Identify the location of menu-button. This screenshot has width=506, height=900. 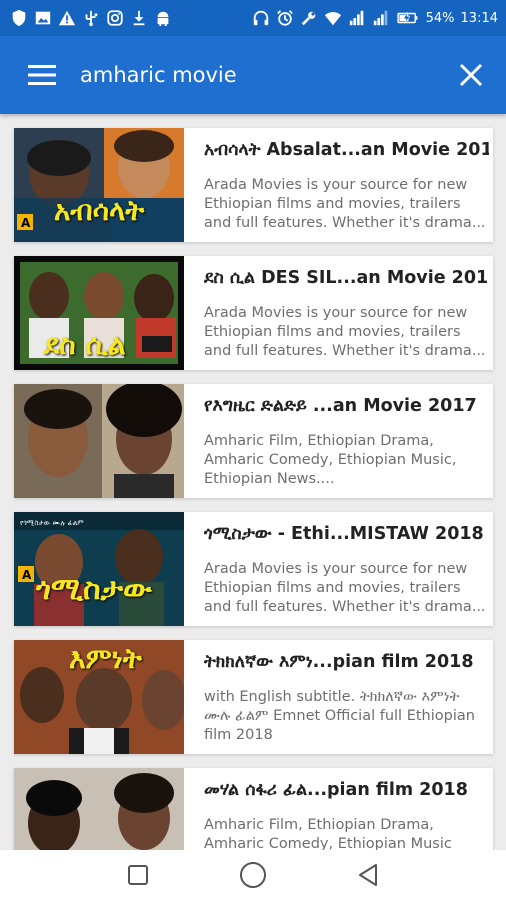
(42, 75).